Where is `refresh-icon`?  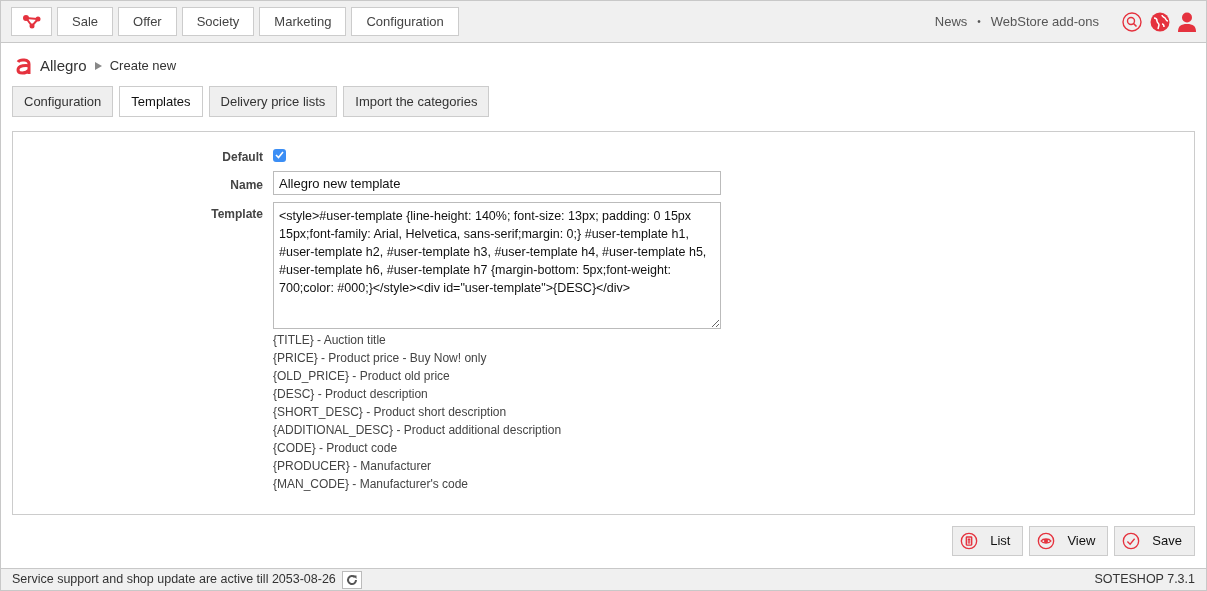 refresh-icon is located at coordinates (351, 579).